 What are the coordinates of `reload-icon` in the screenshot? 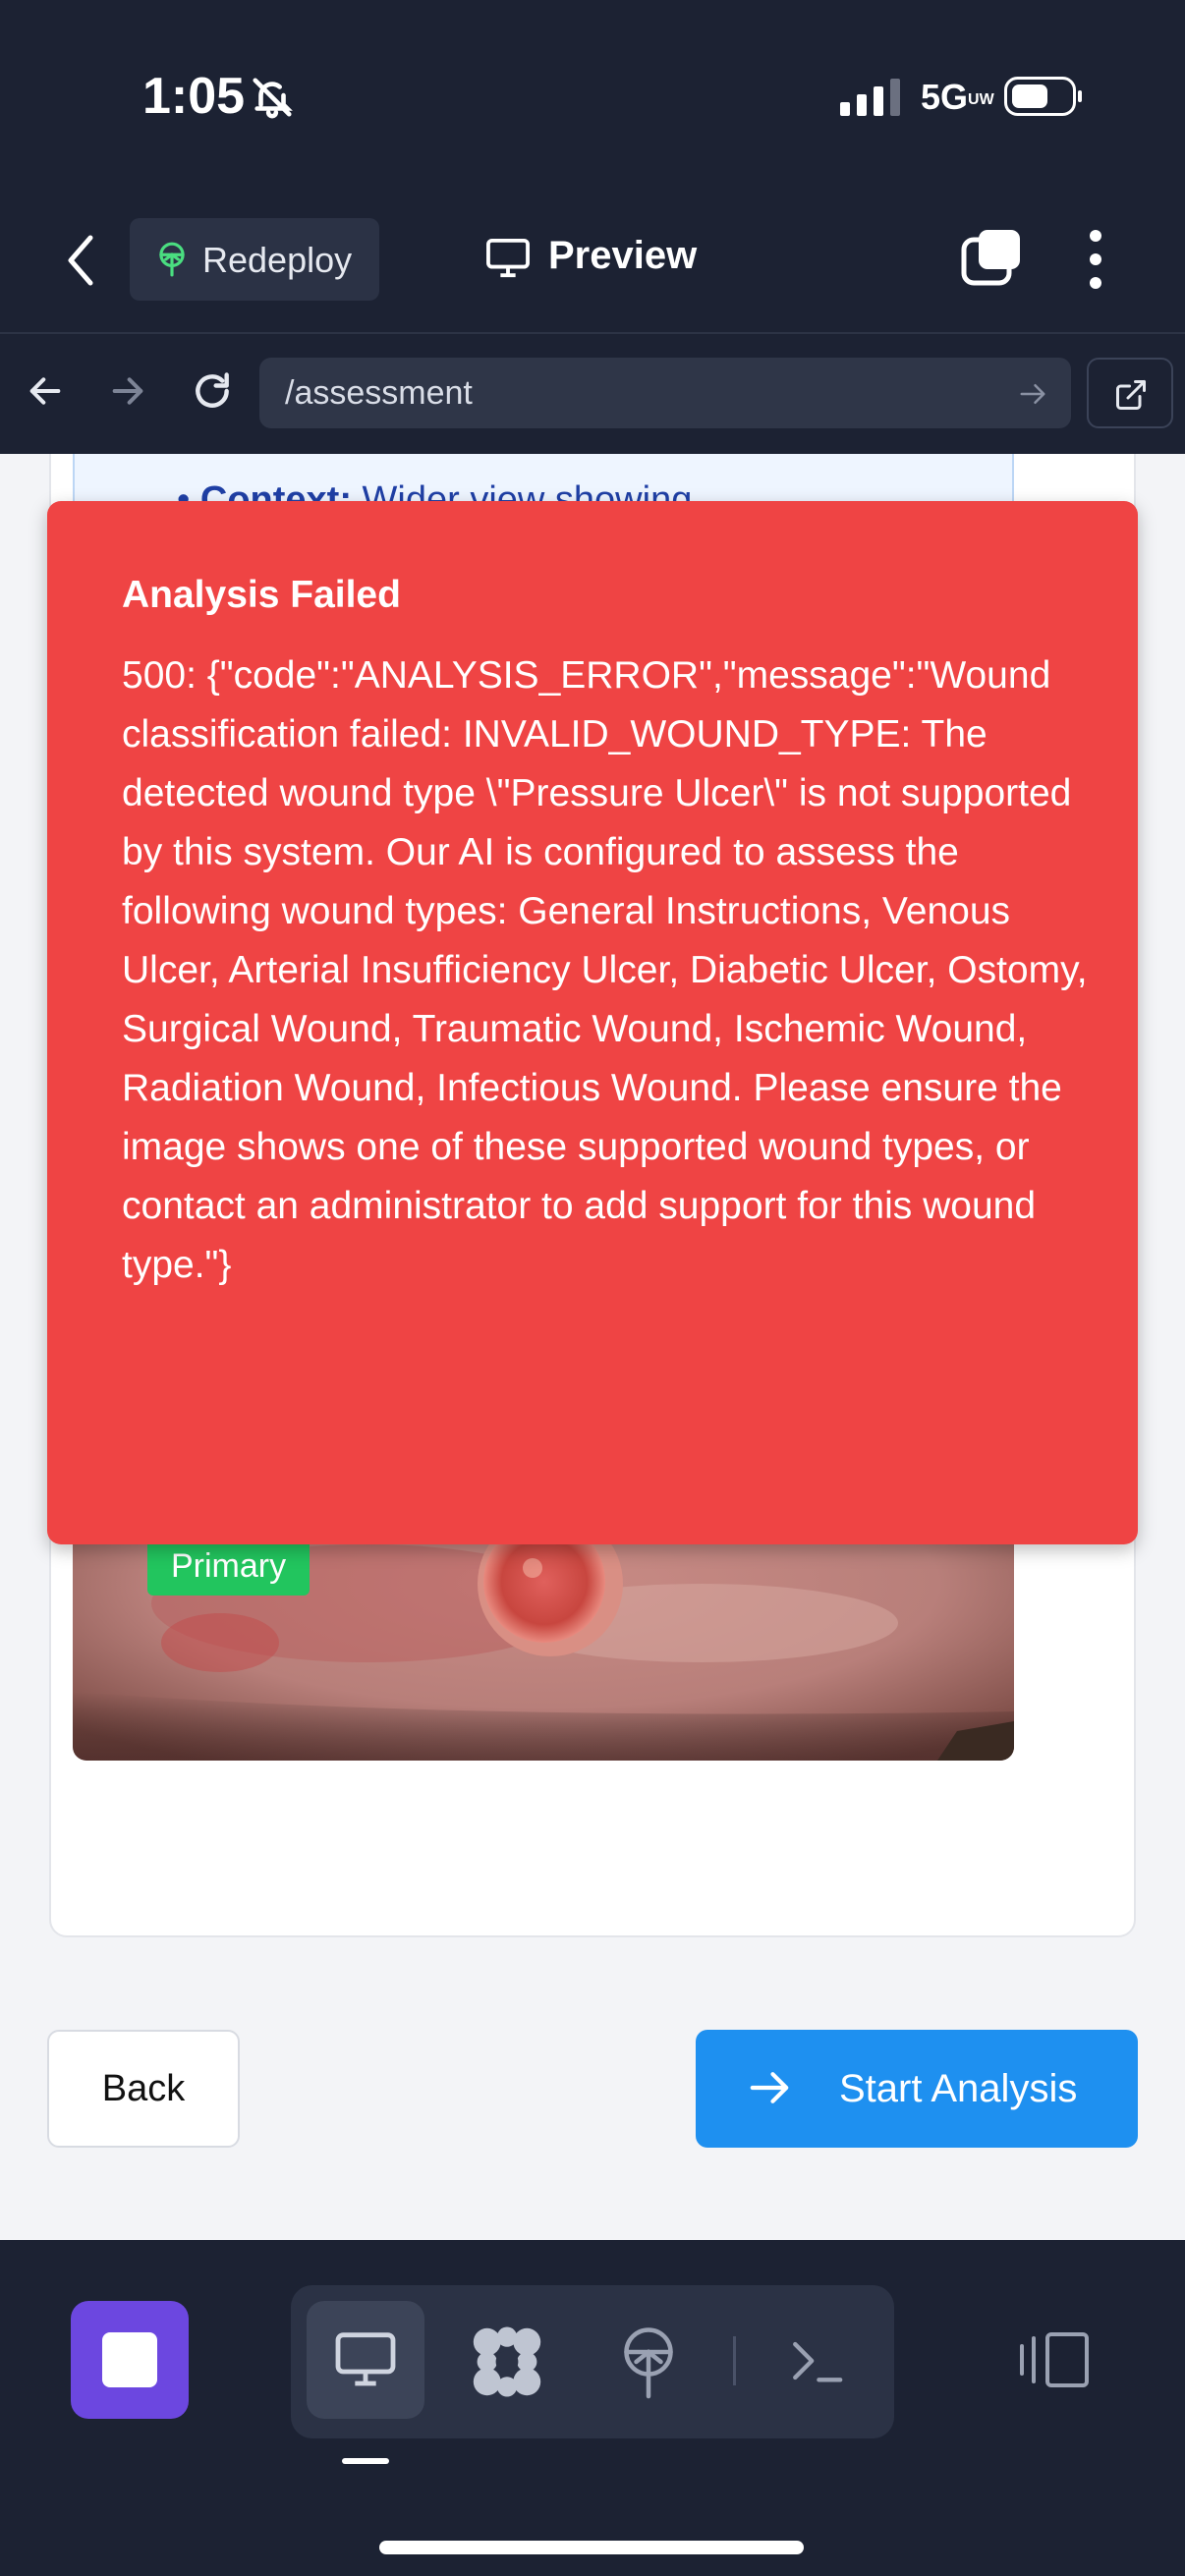 It's located at (213, 391).